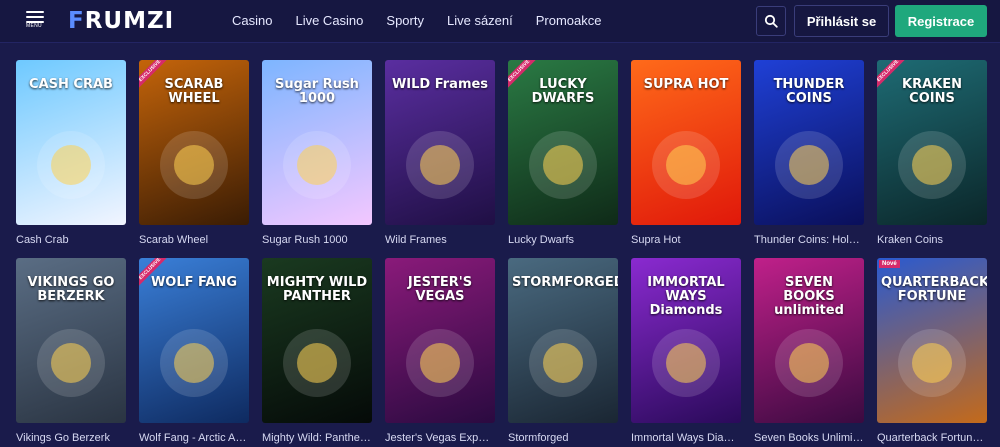 Image resolution: width=1000 pixels, height=447 pixels. What do you see at coordinates (809, 438) in the screenshot?
I see `game-name: Seven Books Unlimited` at bounding box center [809, 438].